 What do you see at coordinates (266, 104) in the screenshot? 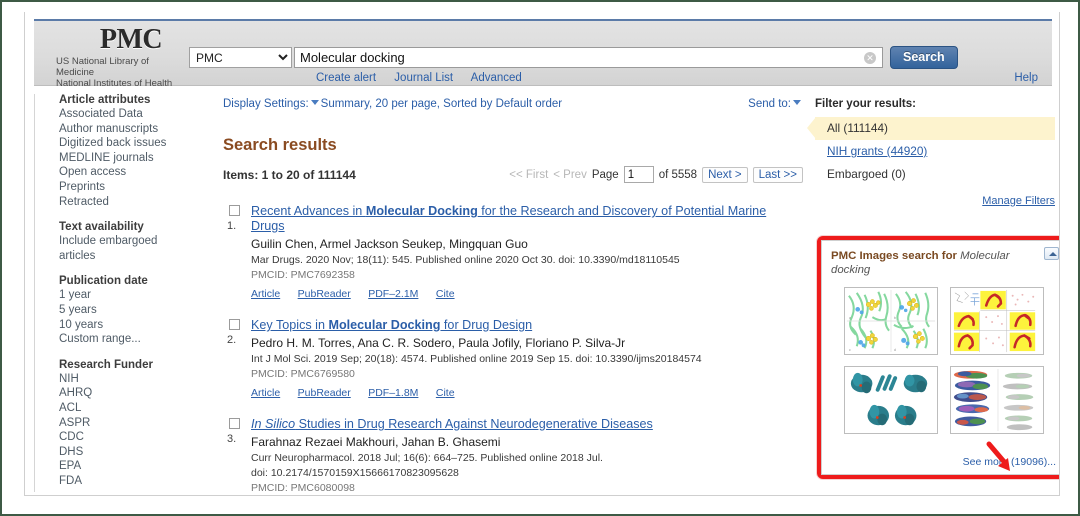
I see `display-settings-label: Display Settings:` at bounding box center [266, 104].